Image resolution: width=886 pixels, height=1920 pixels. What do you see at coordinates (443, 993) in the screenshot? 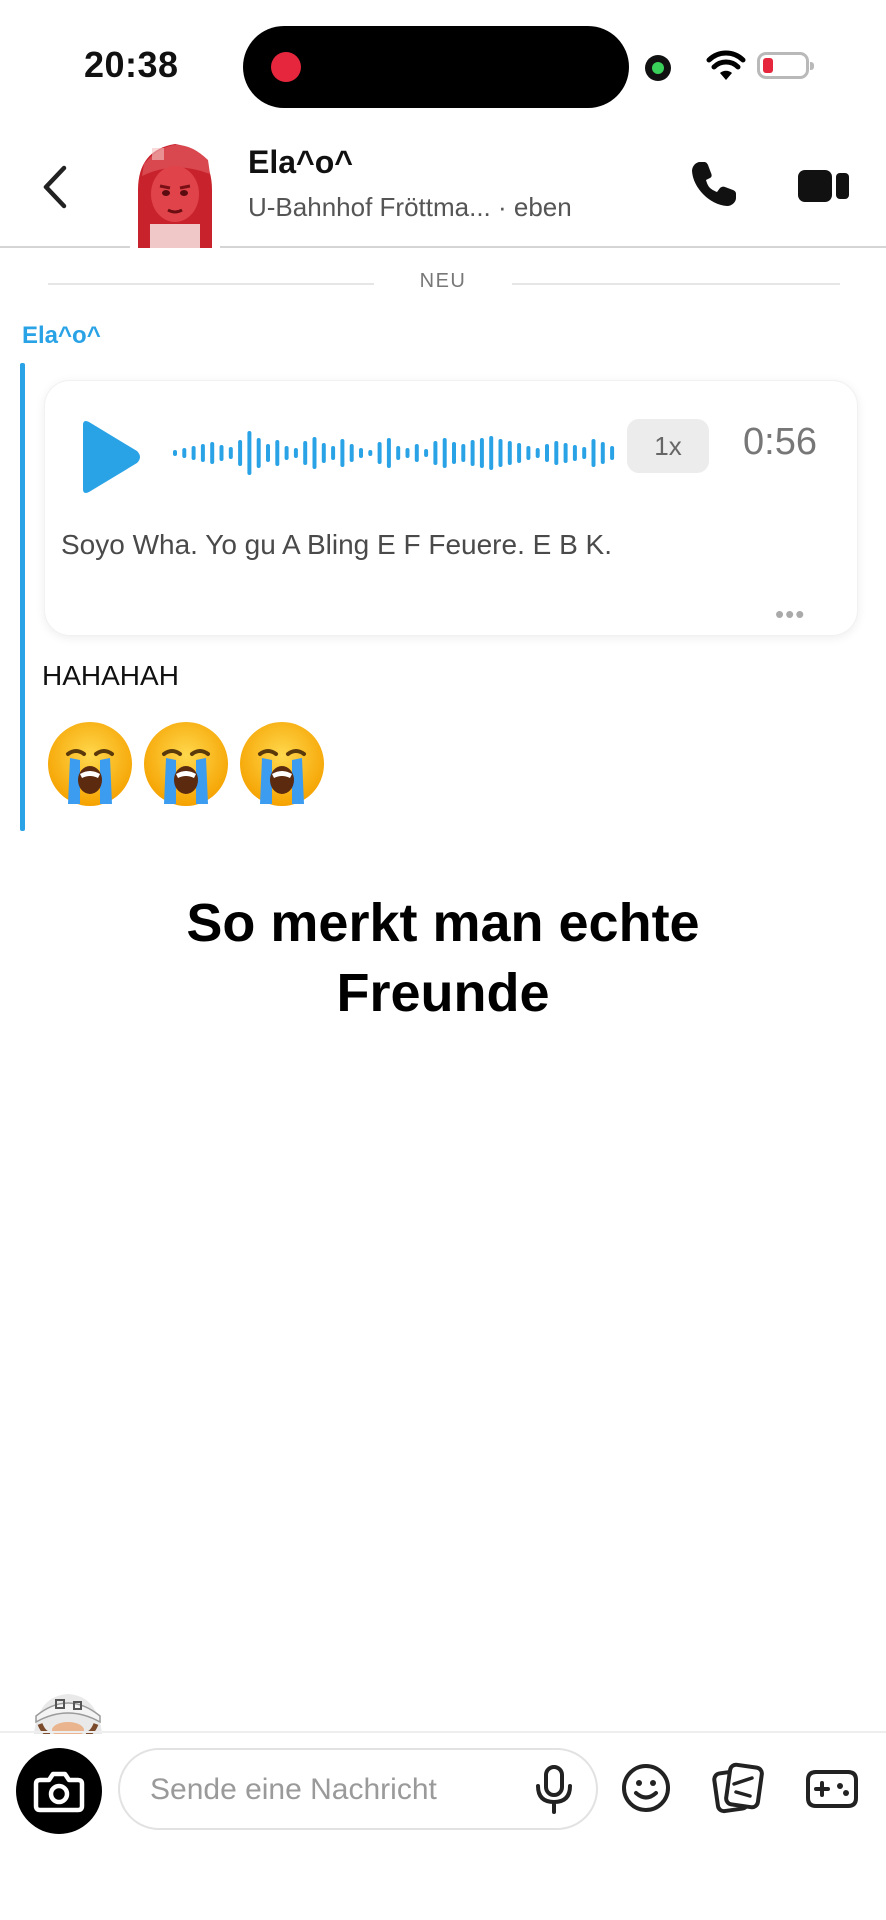
I see `caption-line-2: Freunde` at bounding box center [443, 993].